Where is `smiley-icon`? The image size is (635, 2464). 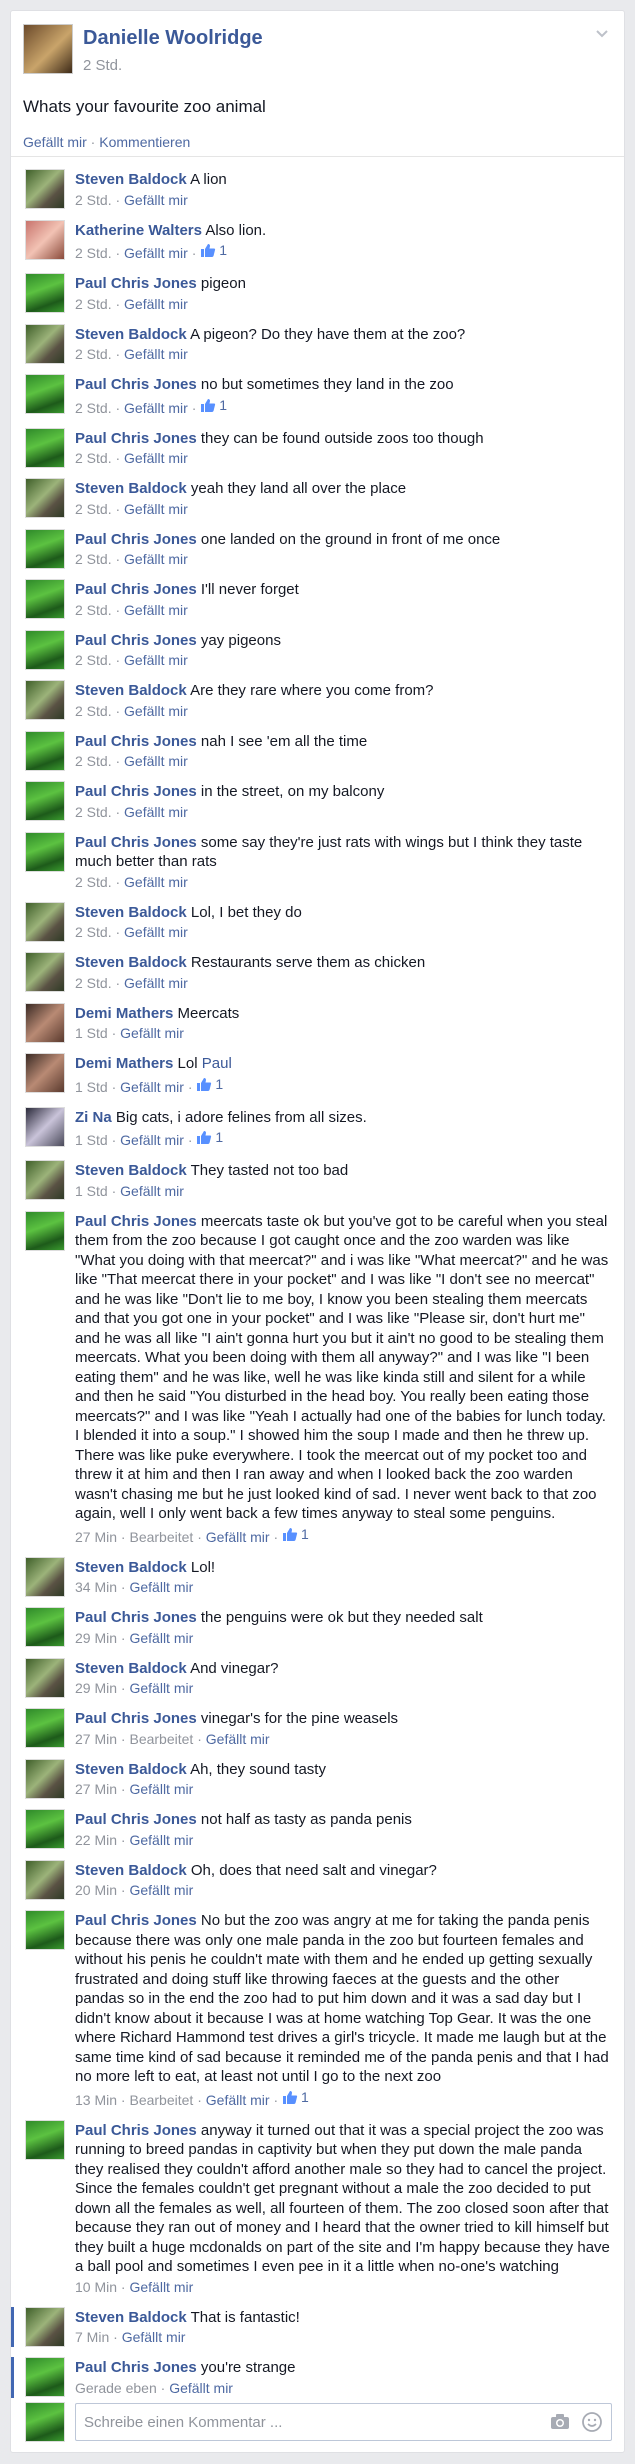 smiley-icon is located at coordinates (592, 2422).